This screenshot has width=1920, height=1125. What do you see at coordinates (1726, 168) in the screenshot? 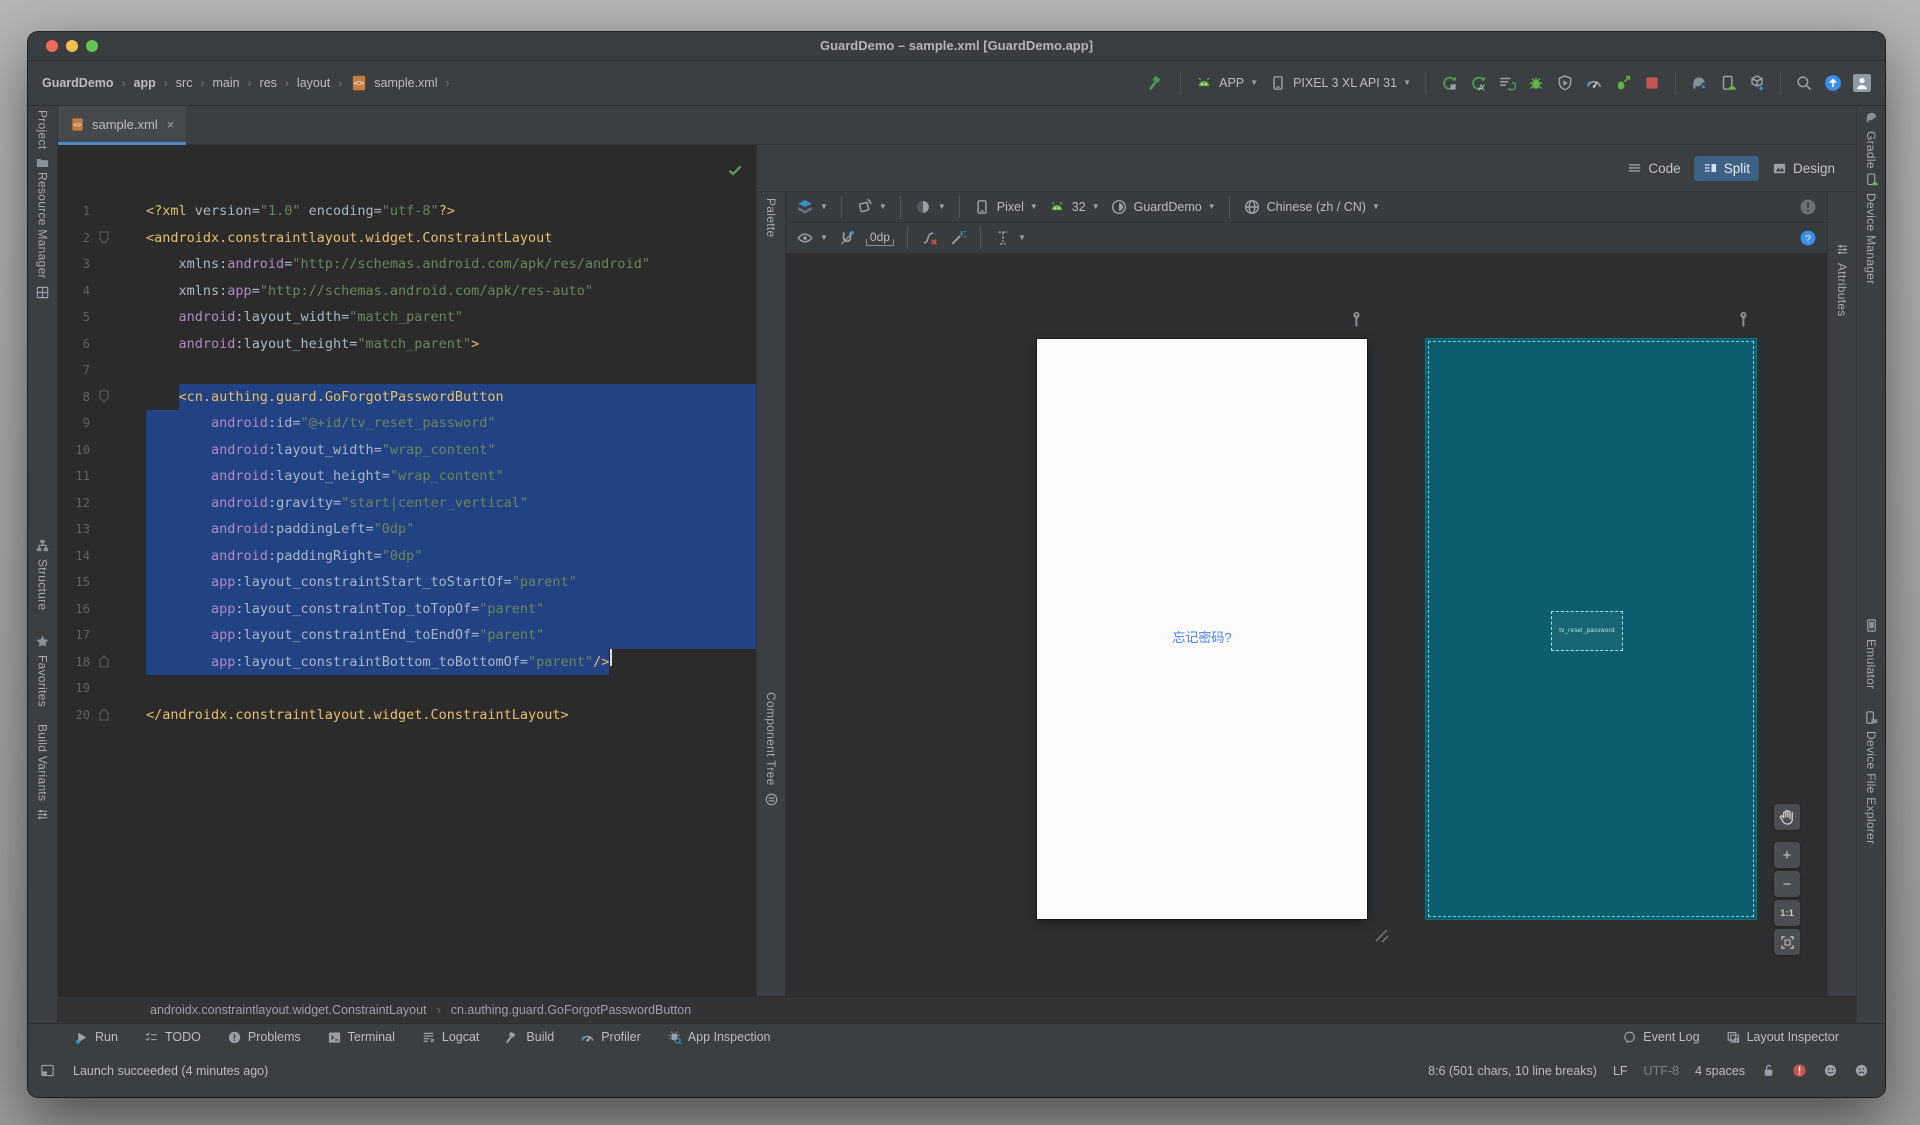
I see `view-mode-split: Split` at bounding box center [1726, 168].